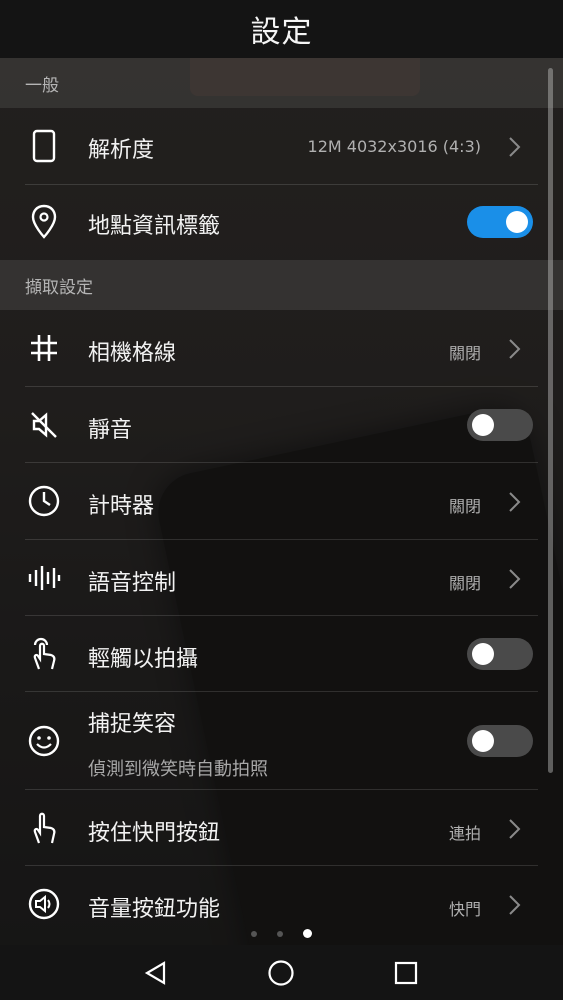 This screenshot has height=1000, width=563. What do you see at coordinates (44, 425) in the screenshot?
I see `mute-icon` at bounding box center [44, 425].